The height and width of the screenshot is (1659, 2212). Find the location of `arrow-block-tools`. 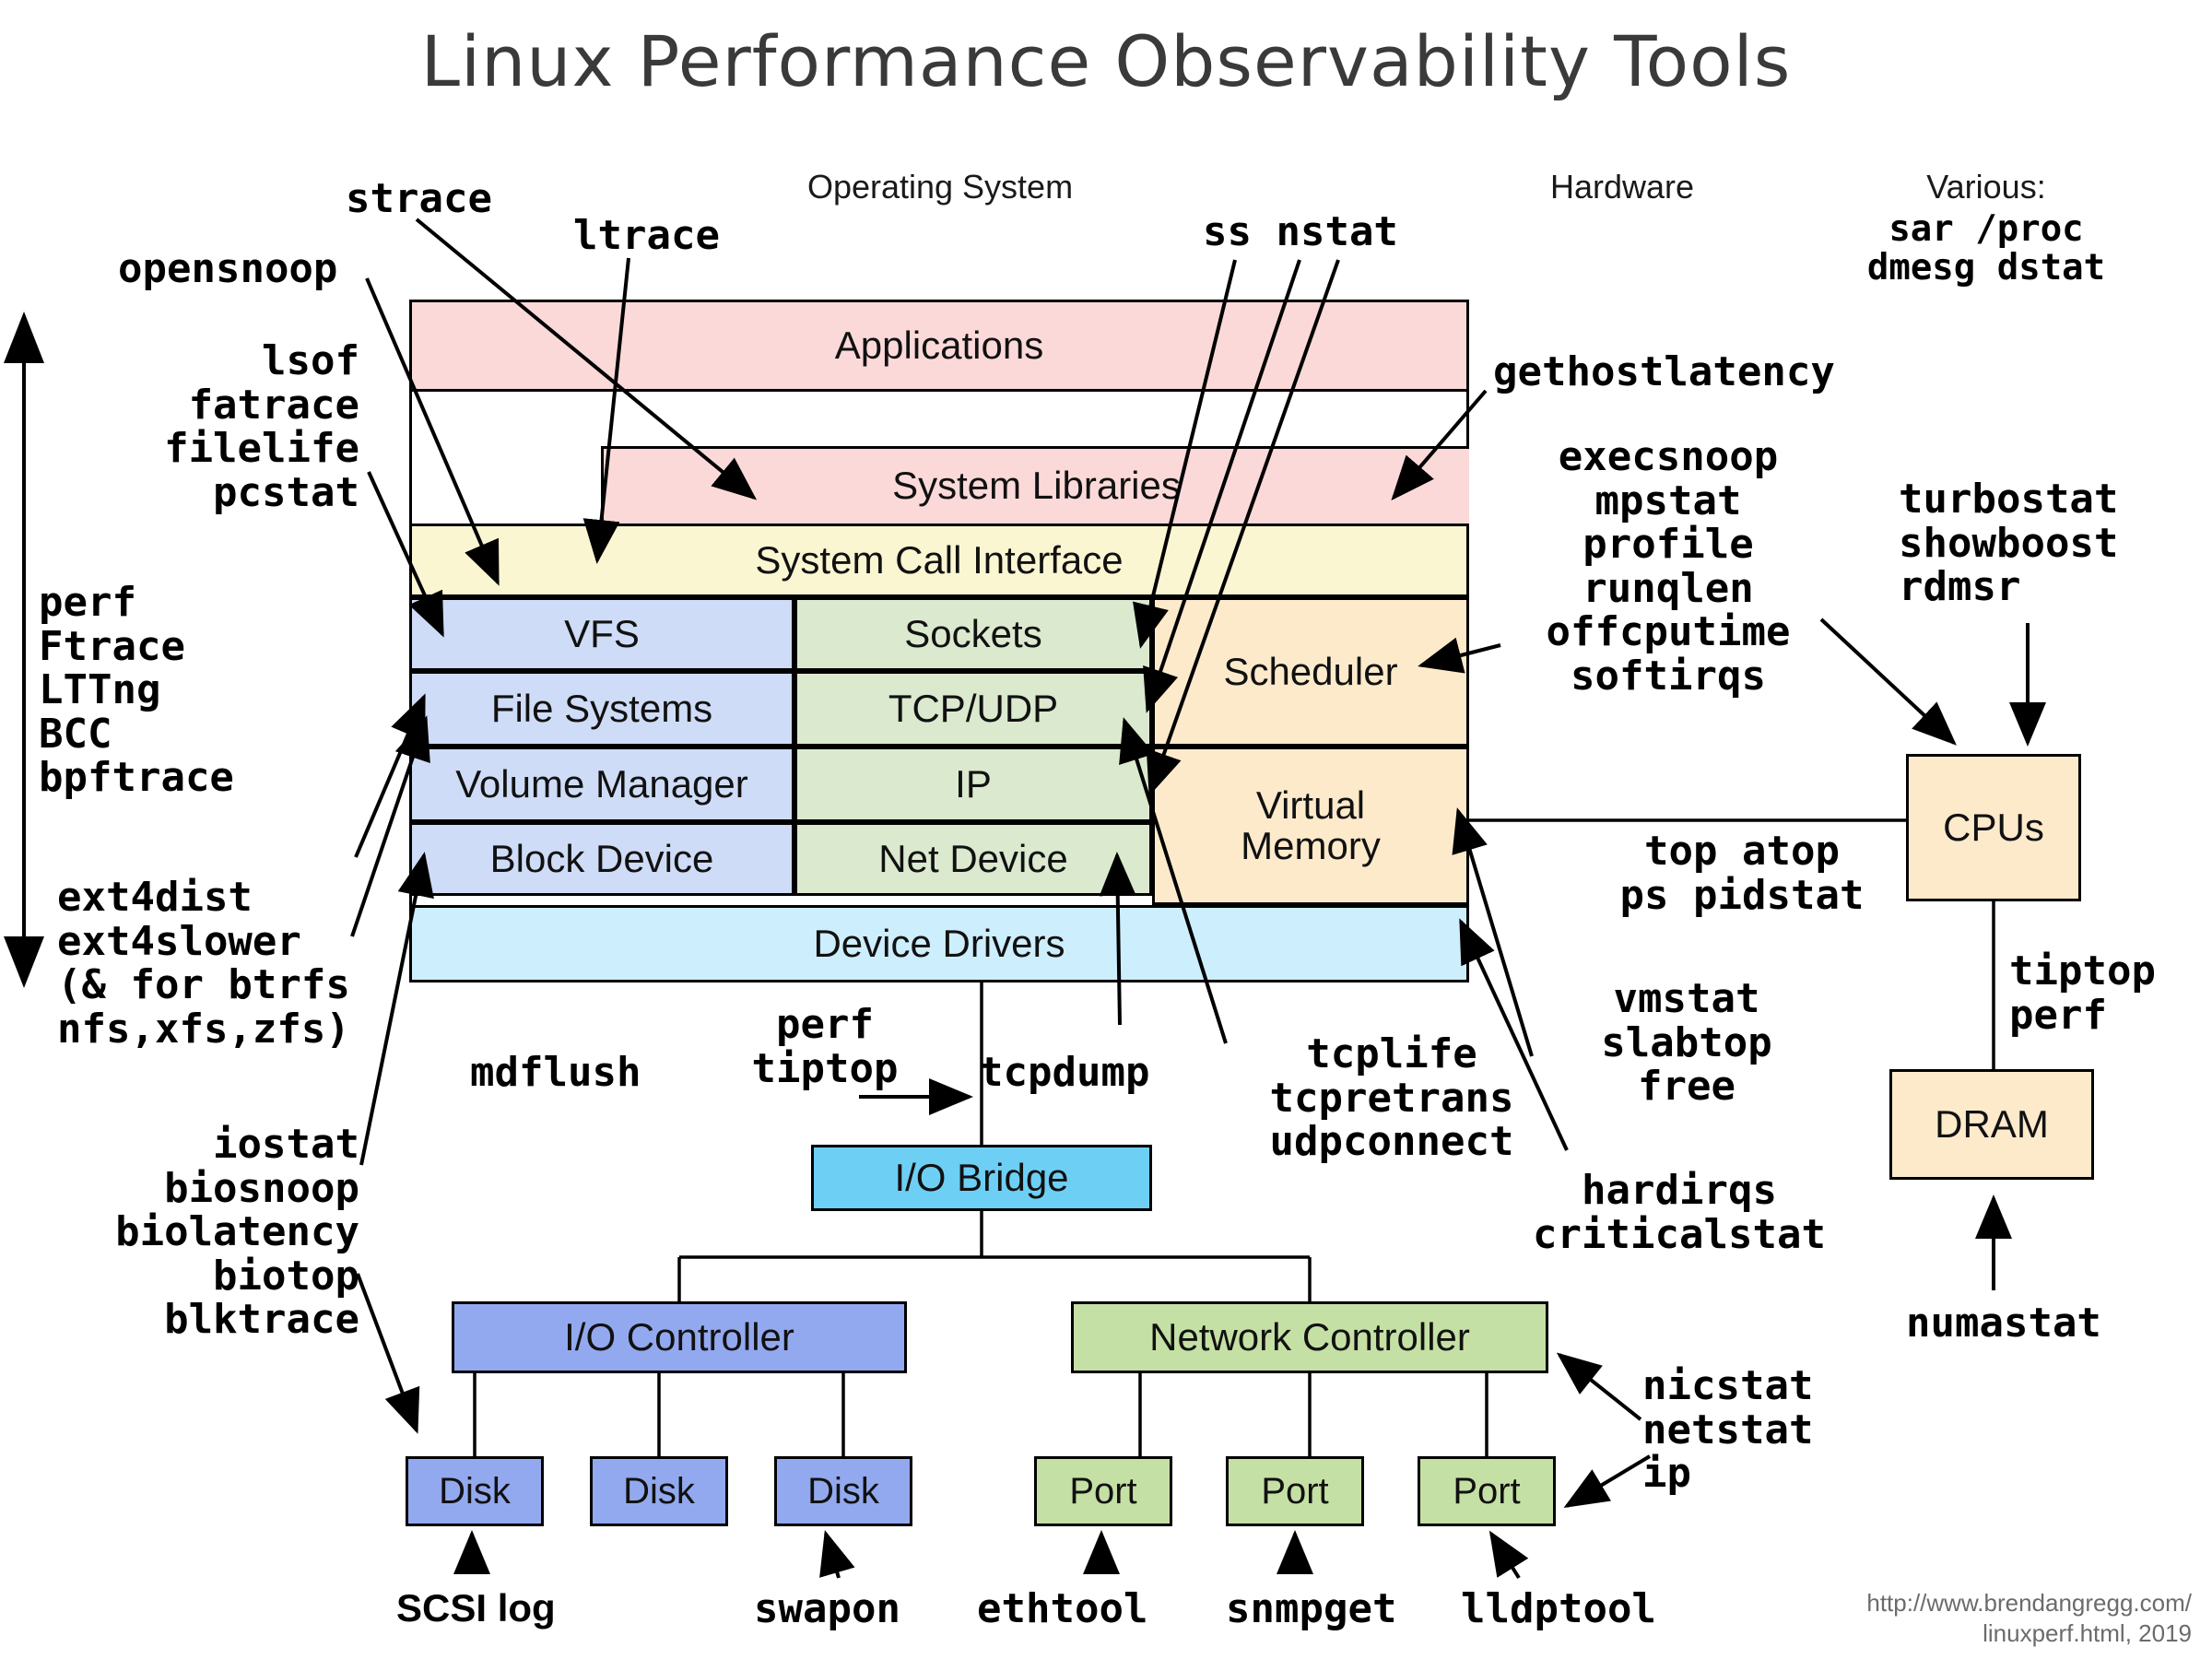

arrow-block-tools is located at coordinates (396, 1009).